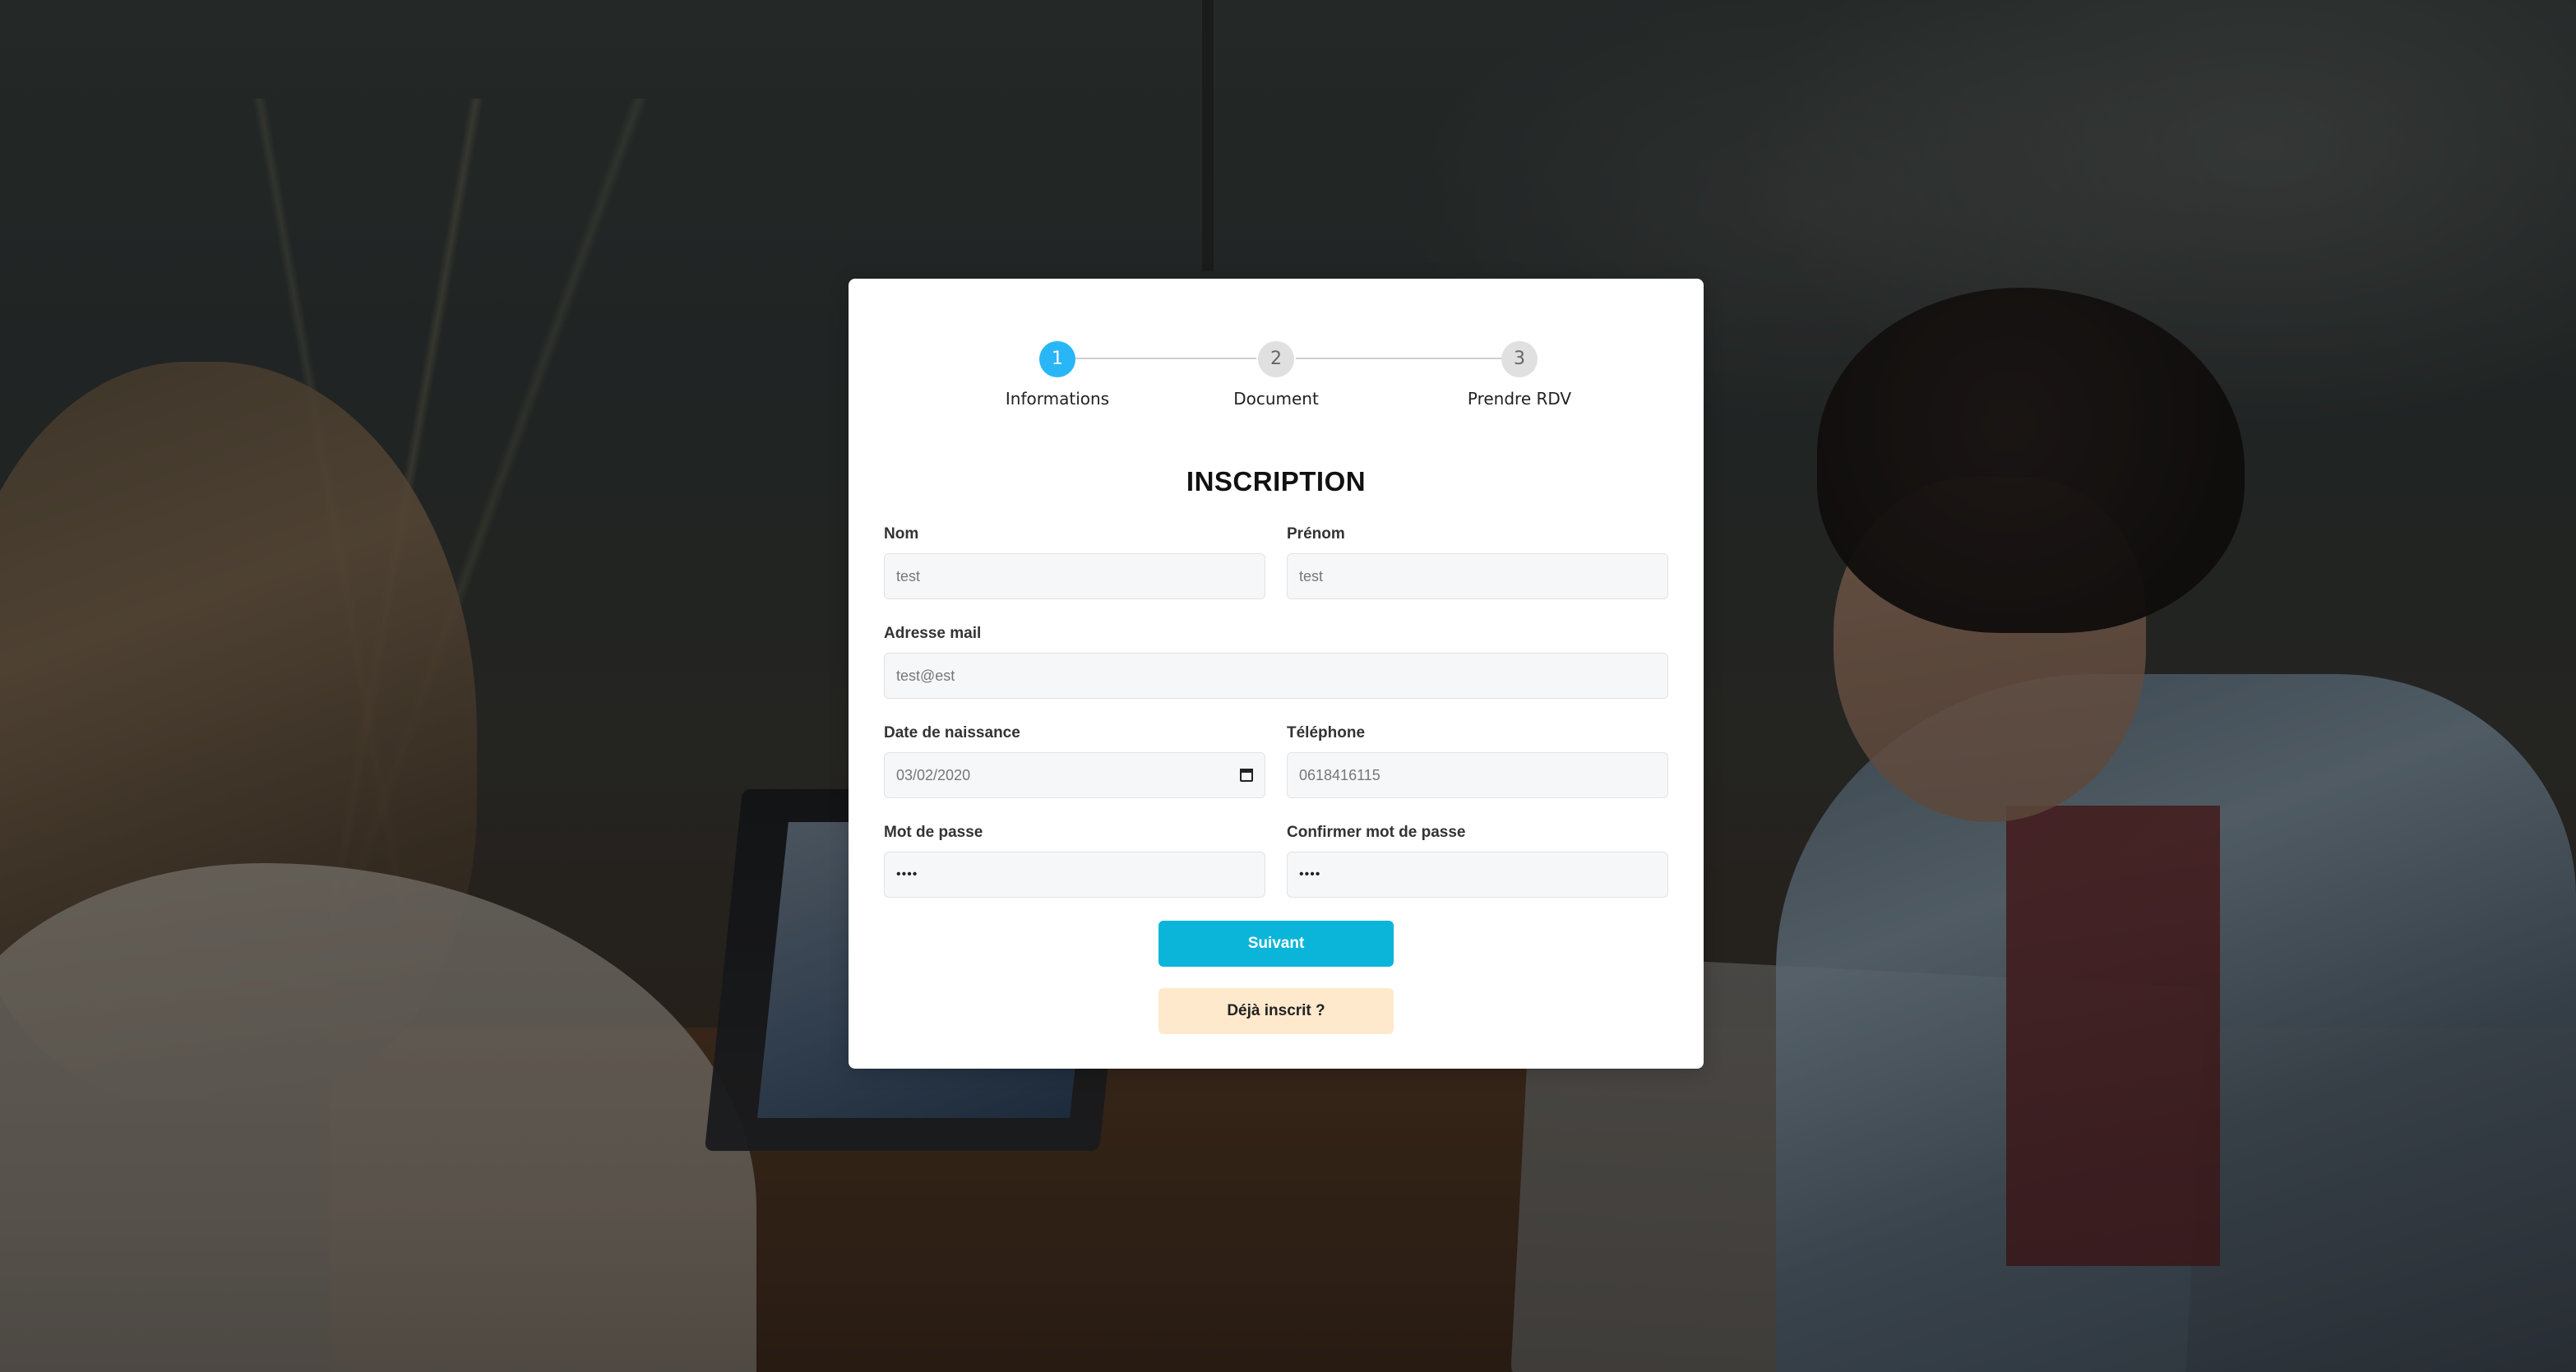 This screenshot has width=2576, height=1372. I want to click on nom-field-group: Nom test, so click(1074, 562).